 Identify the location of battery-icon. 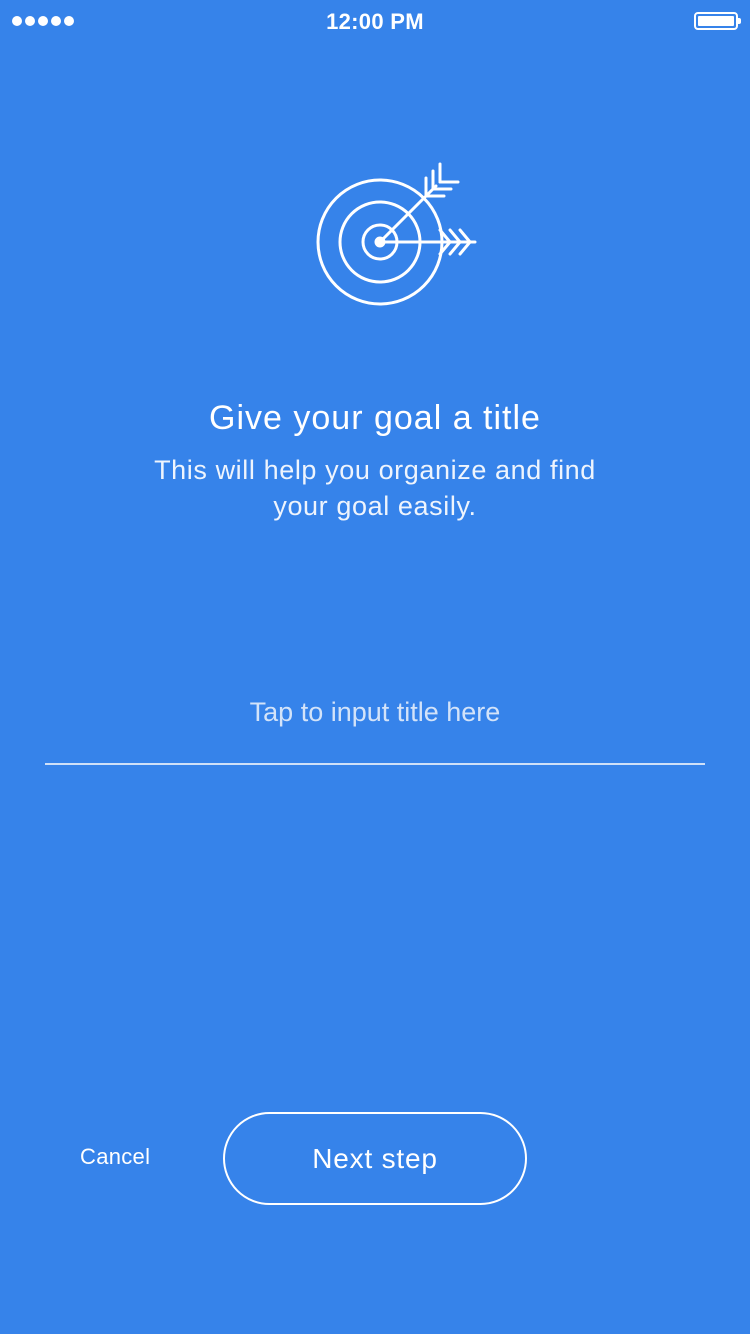
(717, 21).